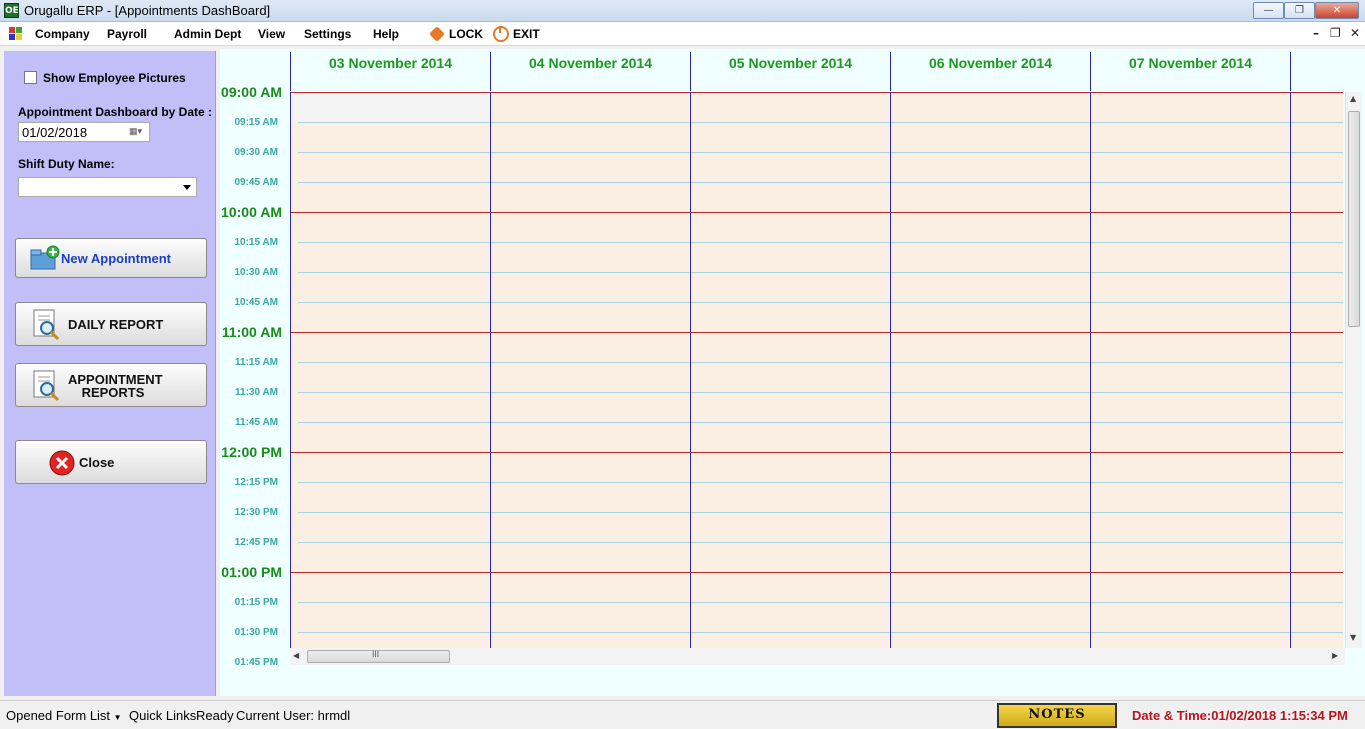 Image resolution: width=1365 pixels, height=729 pixels. Describe the element at coordinates (62, 34) in the screenshot. I see `menu-company: Company` at that location.